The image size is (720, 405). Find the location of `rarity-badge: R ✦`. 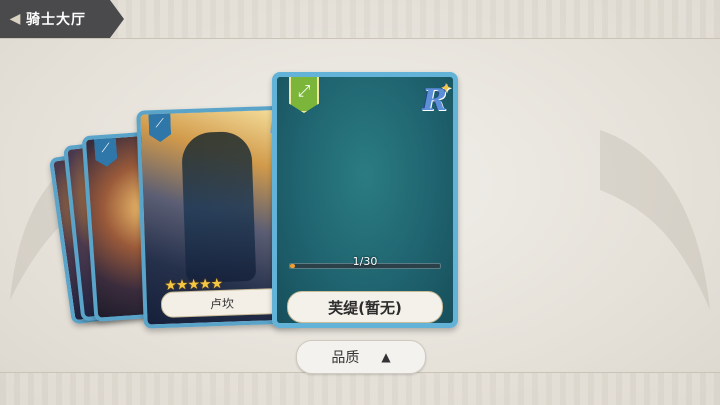

rarity-badge: R ✦ is located at coordinates (436, 99).